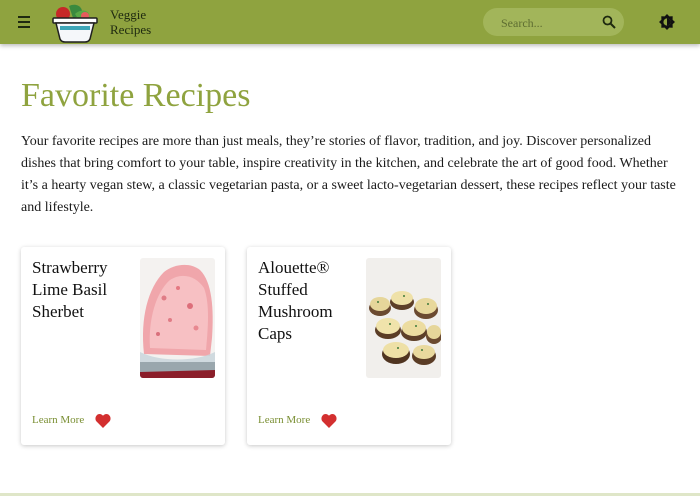 The width and height of the screenshot is (700, 496). I want to click on recipe-title: Alouette® Stuffed Mushroom Caps, so click(295, 300).